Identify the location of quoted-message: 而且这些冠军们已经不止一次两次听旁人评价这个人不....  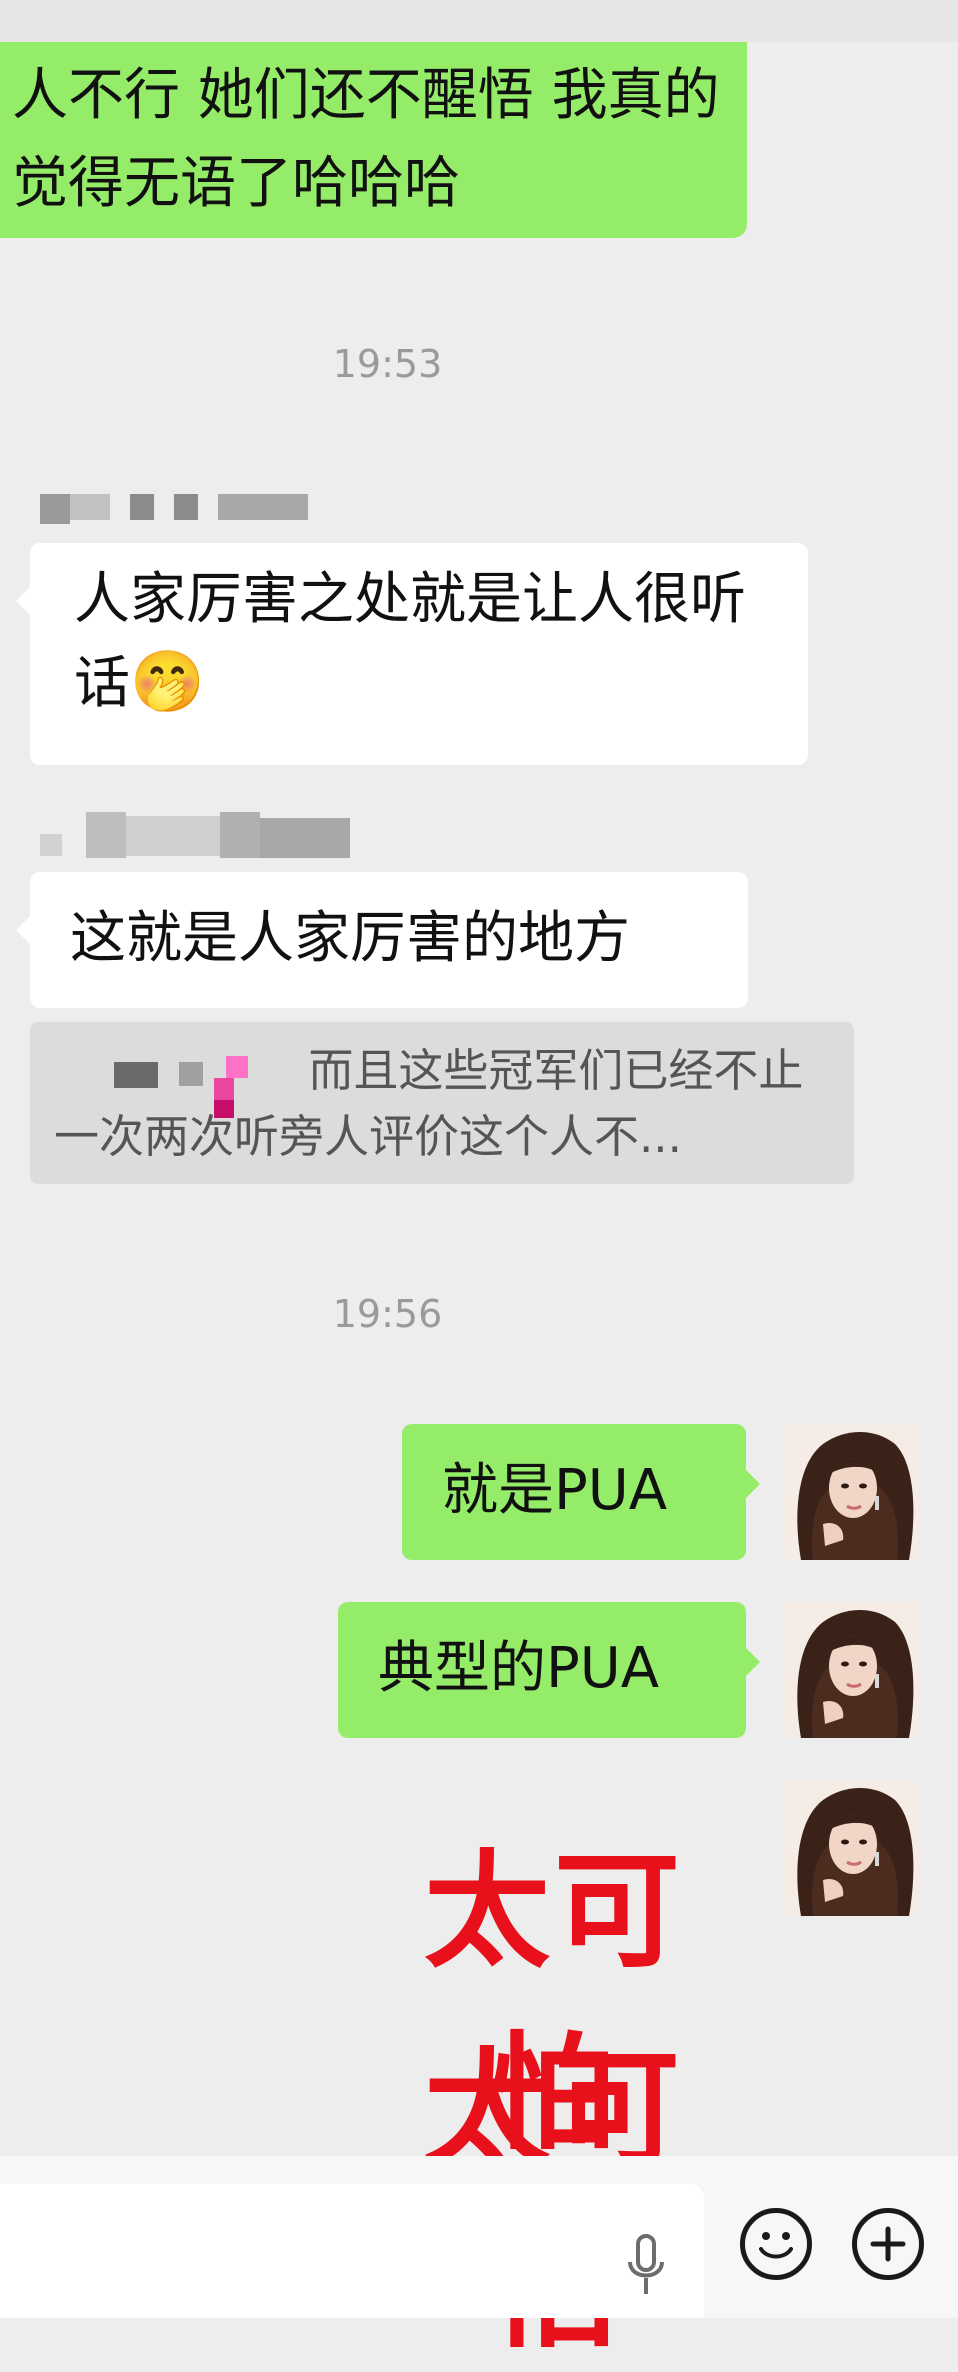
(442, 1103).